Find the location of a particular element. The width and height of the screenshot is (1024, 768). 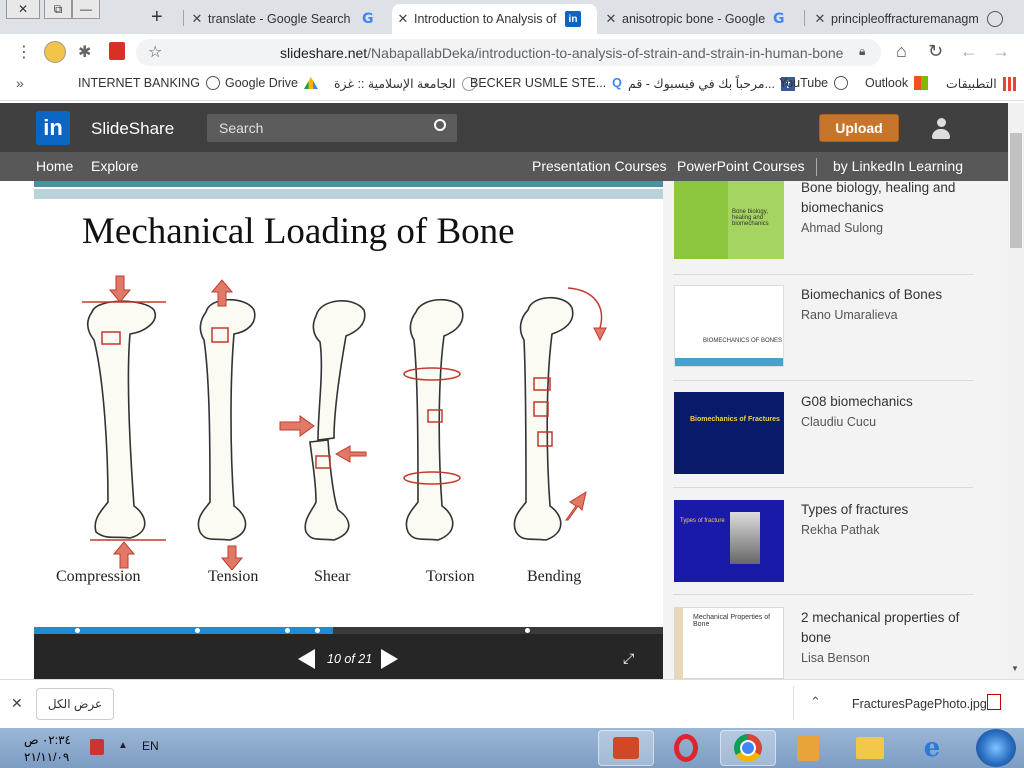

nav-presentation-courses: Presentation Courses is located at coordinates (599, 166).